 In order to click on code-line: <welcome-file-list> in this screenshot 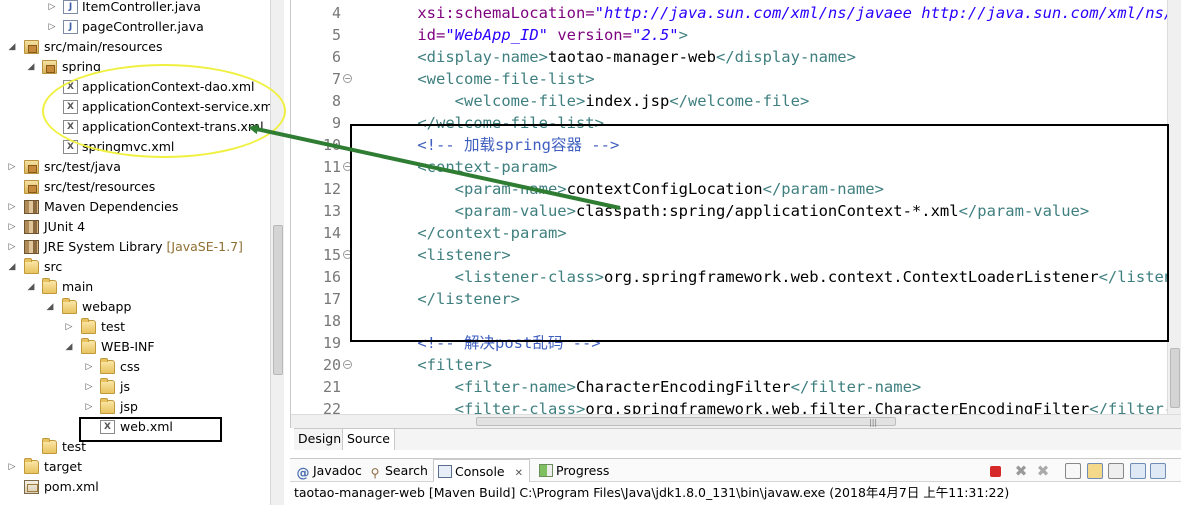, I will do `click(487, 79)`.